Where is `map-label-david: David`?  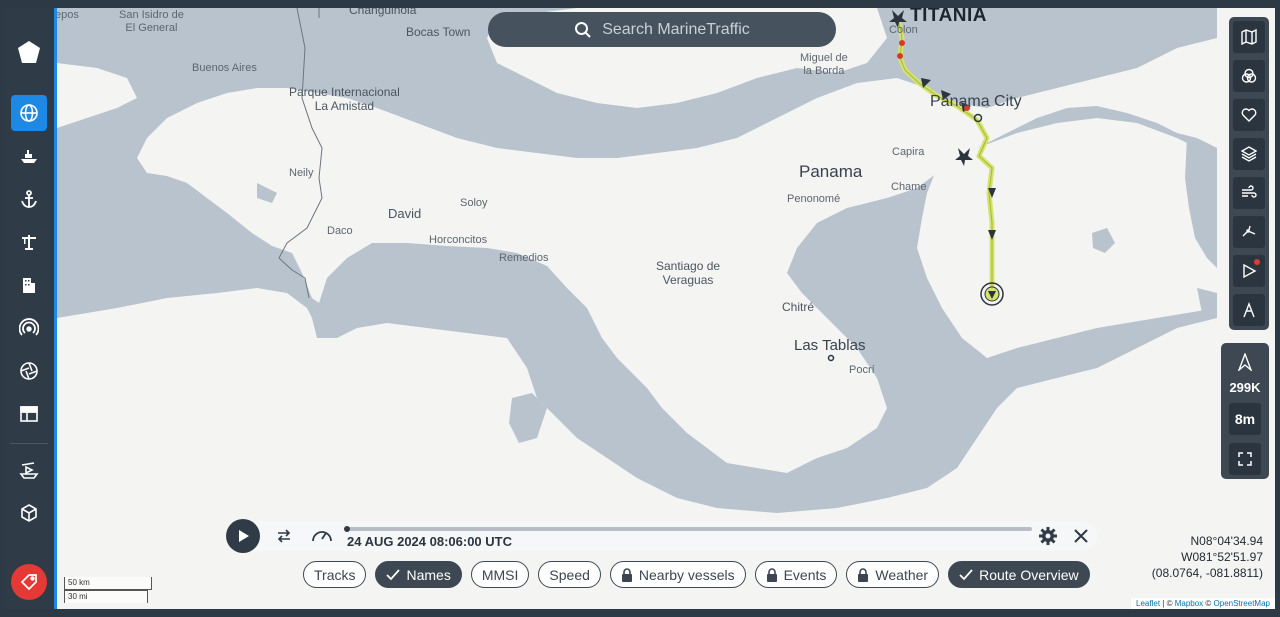
map-label-david: David is located at coordinates (405, 213).